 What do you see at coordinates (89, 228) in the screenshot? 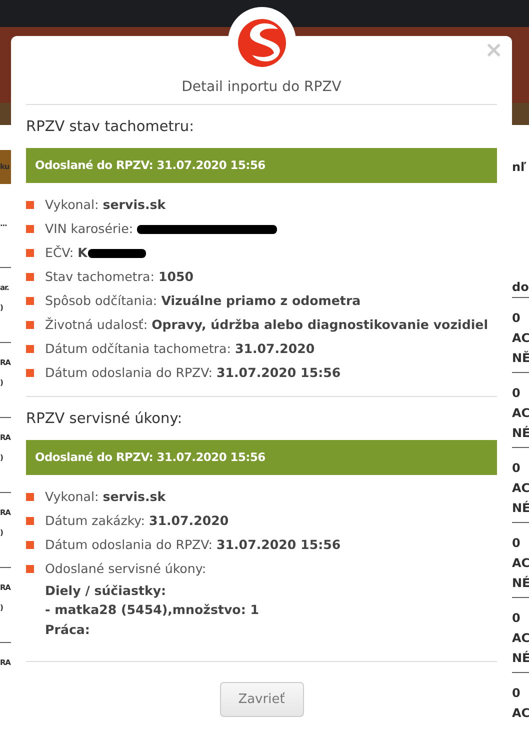
I see `detail-text: VIN karosérie:` at bounding box center [89, 228].